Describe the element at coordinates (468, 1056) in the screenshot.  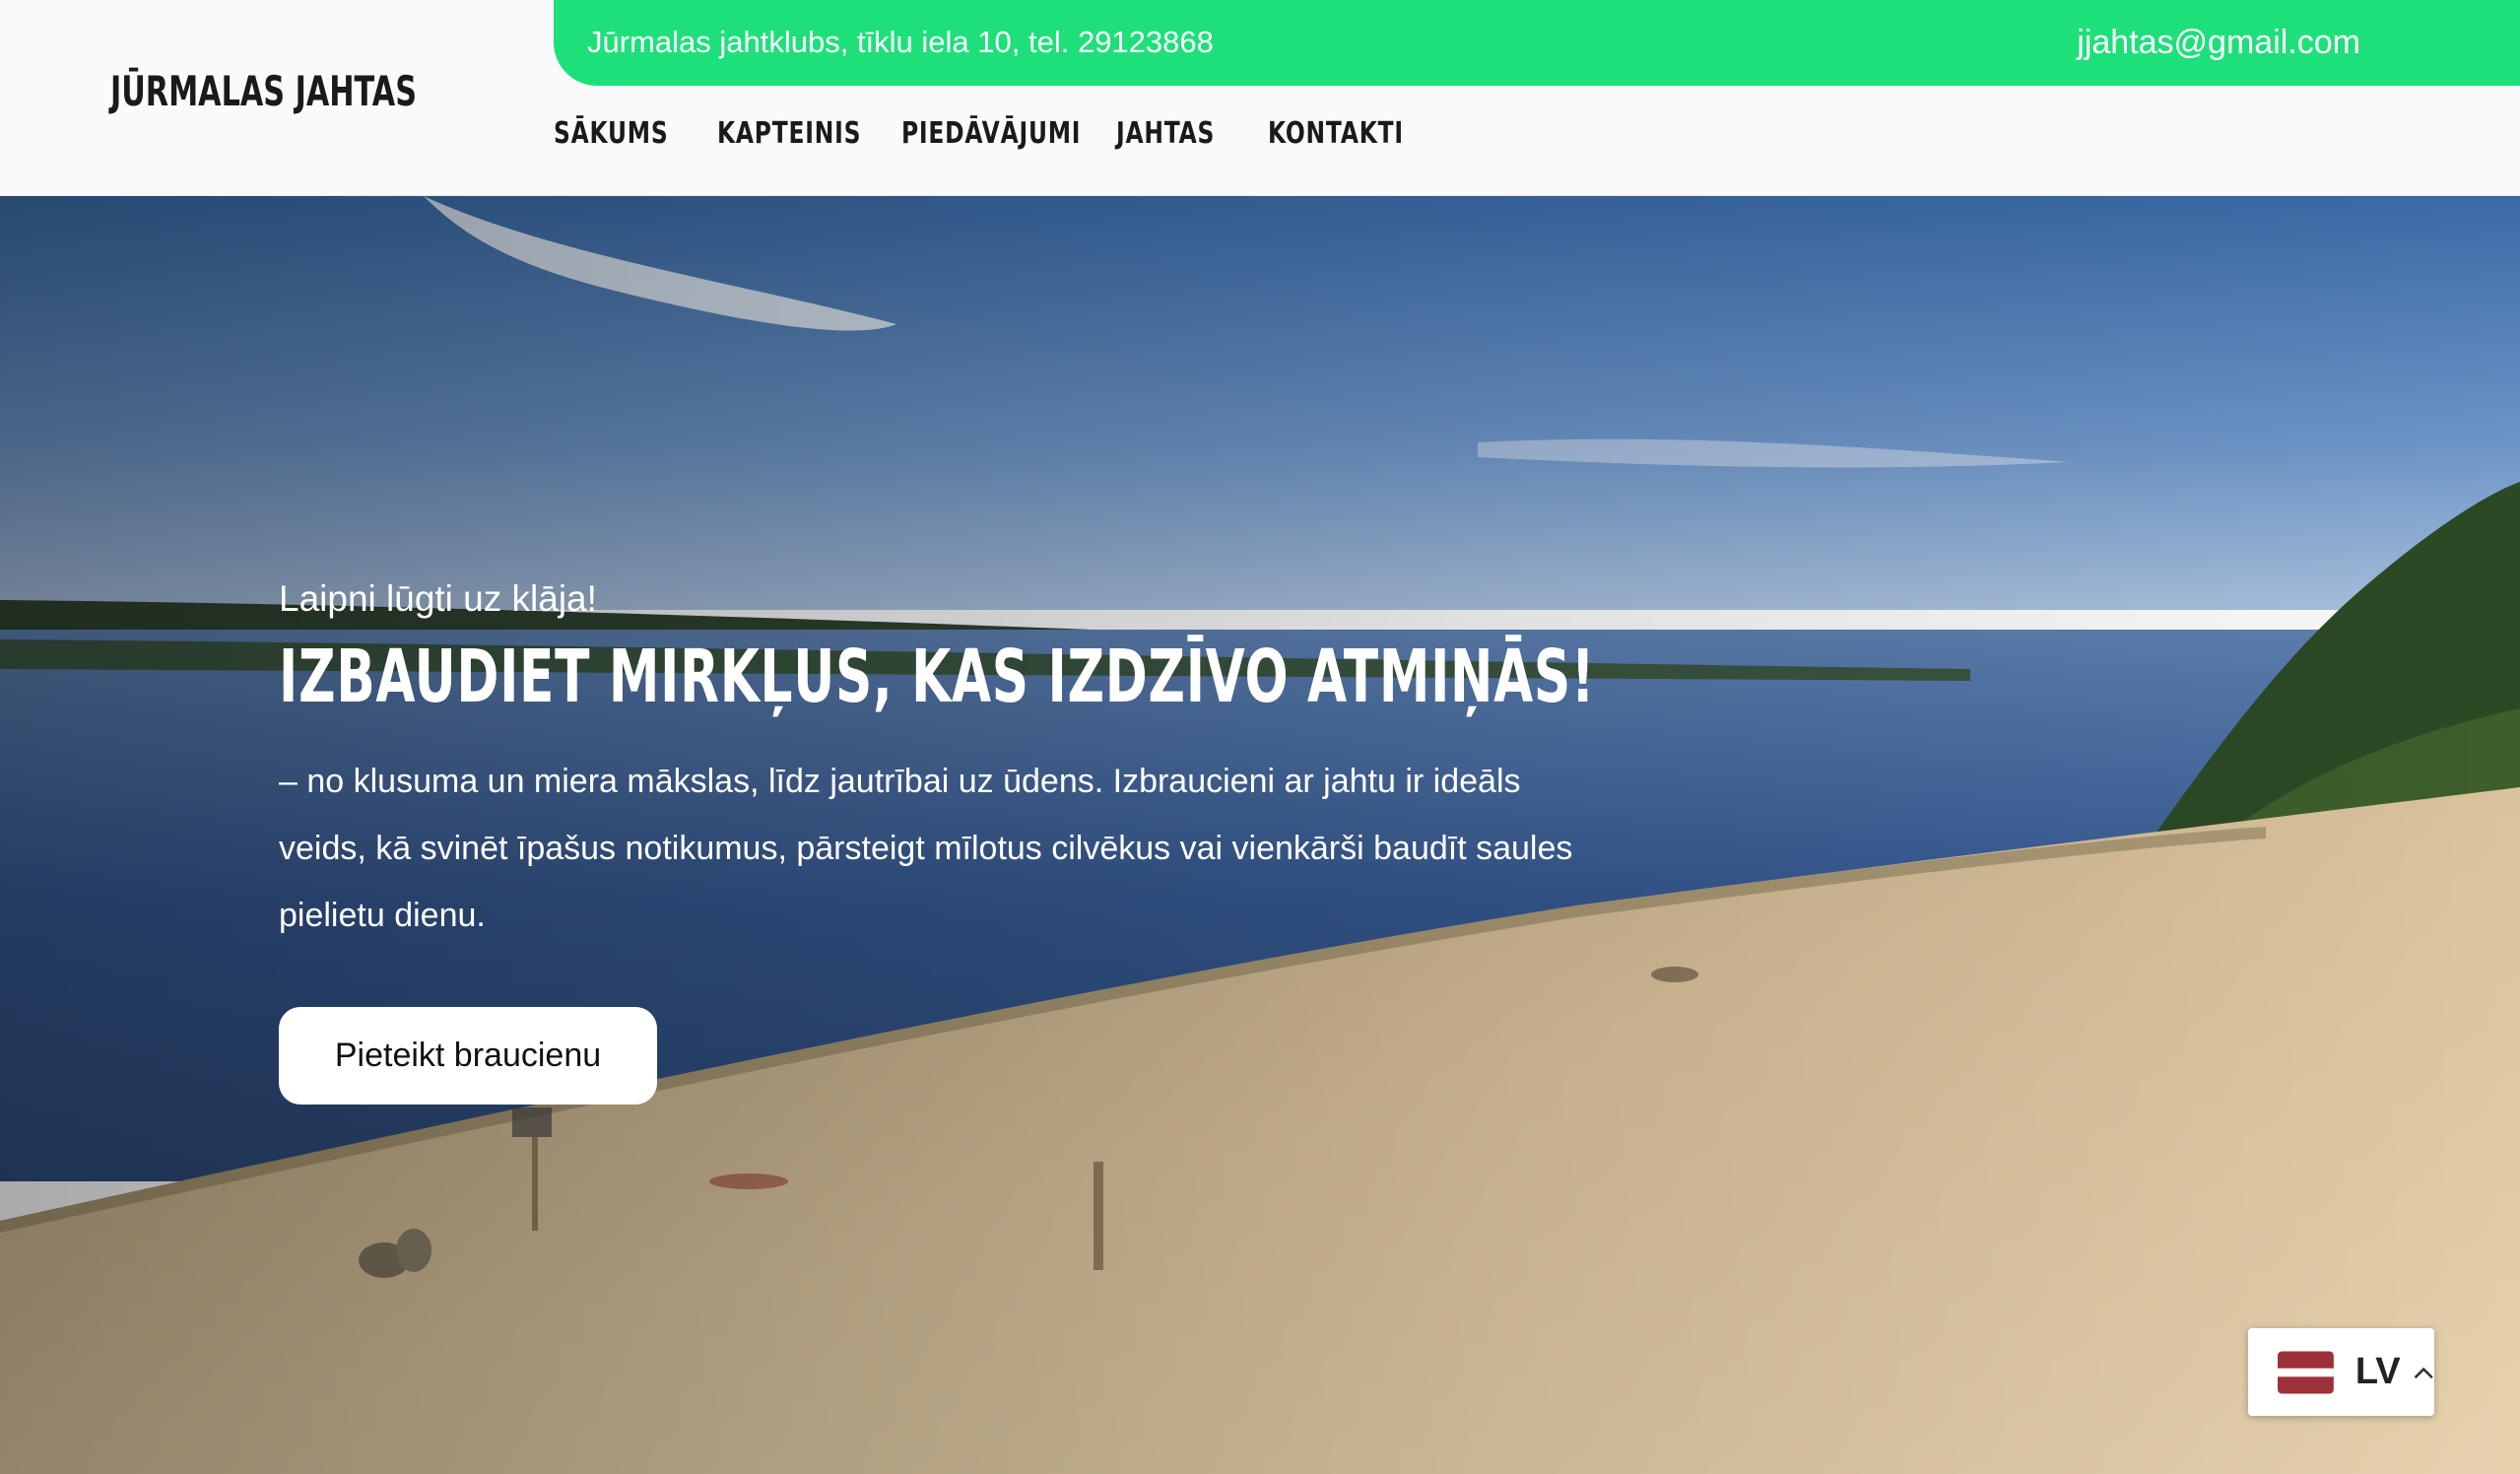
I see `book-ride-button: Pieteikt braucienu` at that location.